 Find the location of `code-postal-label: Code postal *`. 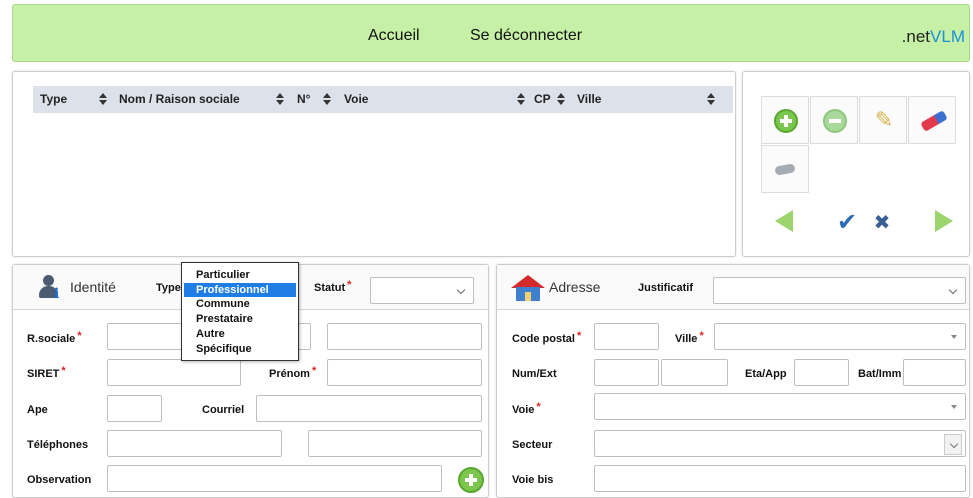

code-postal-label: Code postal * is located at coordinates (547, 337).